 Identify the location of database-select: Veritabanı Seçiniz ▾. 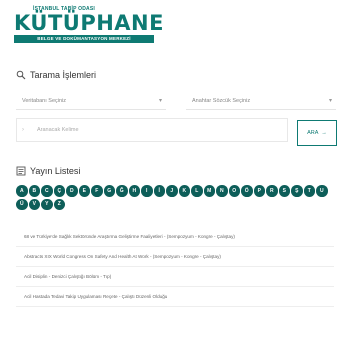
(91, 101).